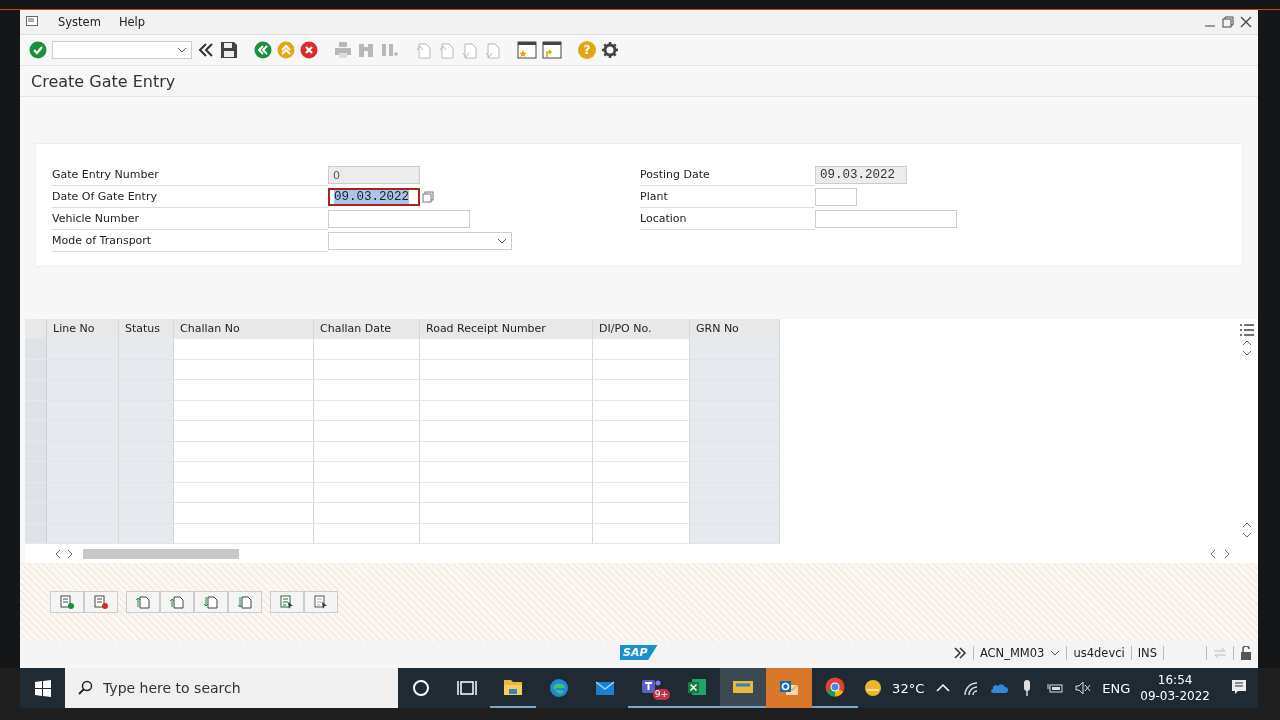 This screenshot has height=720, width=1280. I want to click on gear-icon, so click(610, 50).